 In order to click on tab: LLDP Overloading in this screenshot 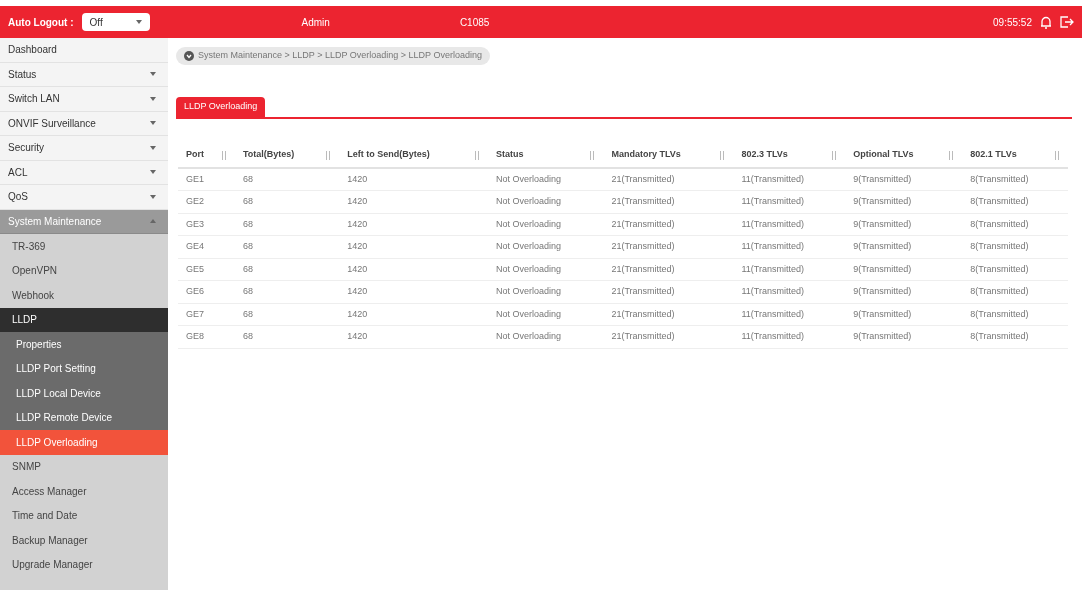, I will do `click(221, 107)`.